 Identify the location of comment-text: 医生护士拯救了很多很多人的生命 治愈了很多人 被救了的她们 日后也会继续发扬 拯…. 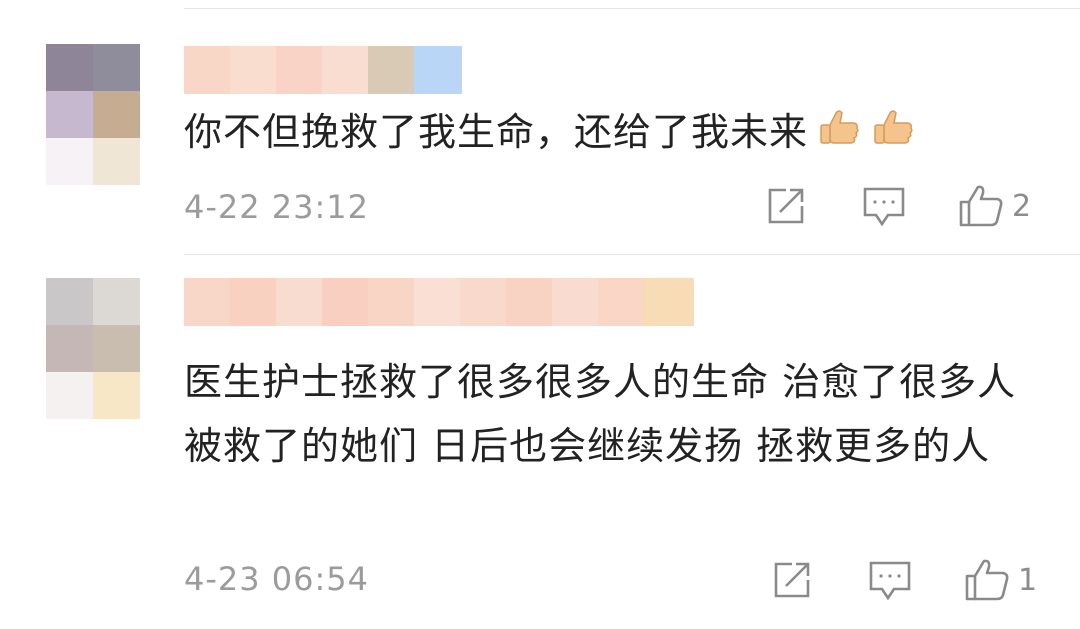
(600, 414).